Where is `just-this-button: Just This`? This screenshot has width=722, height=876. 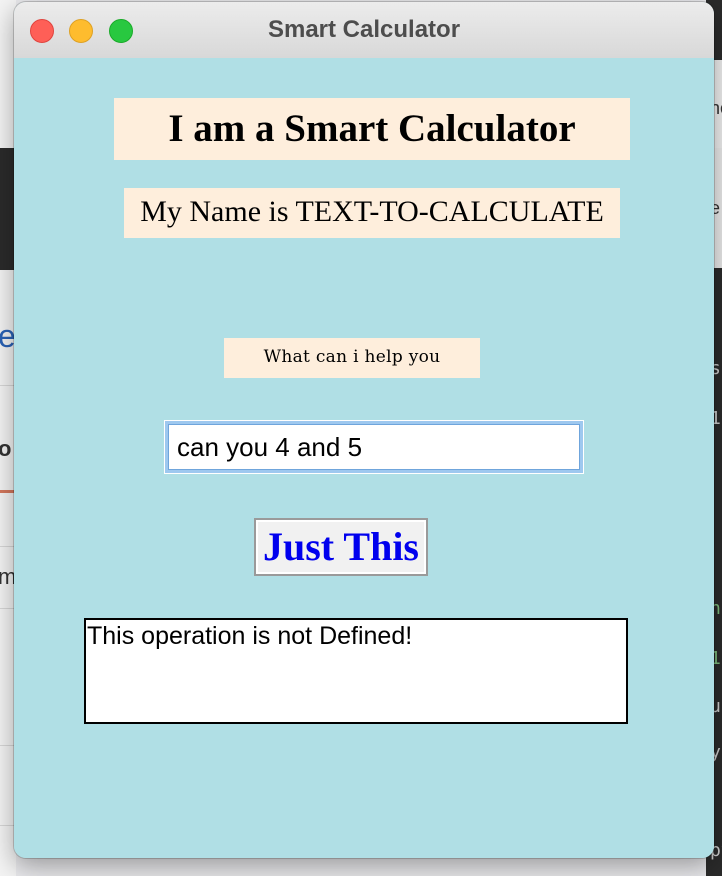
just-this-button: Just This is located at coordinates (341, 547).